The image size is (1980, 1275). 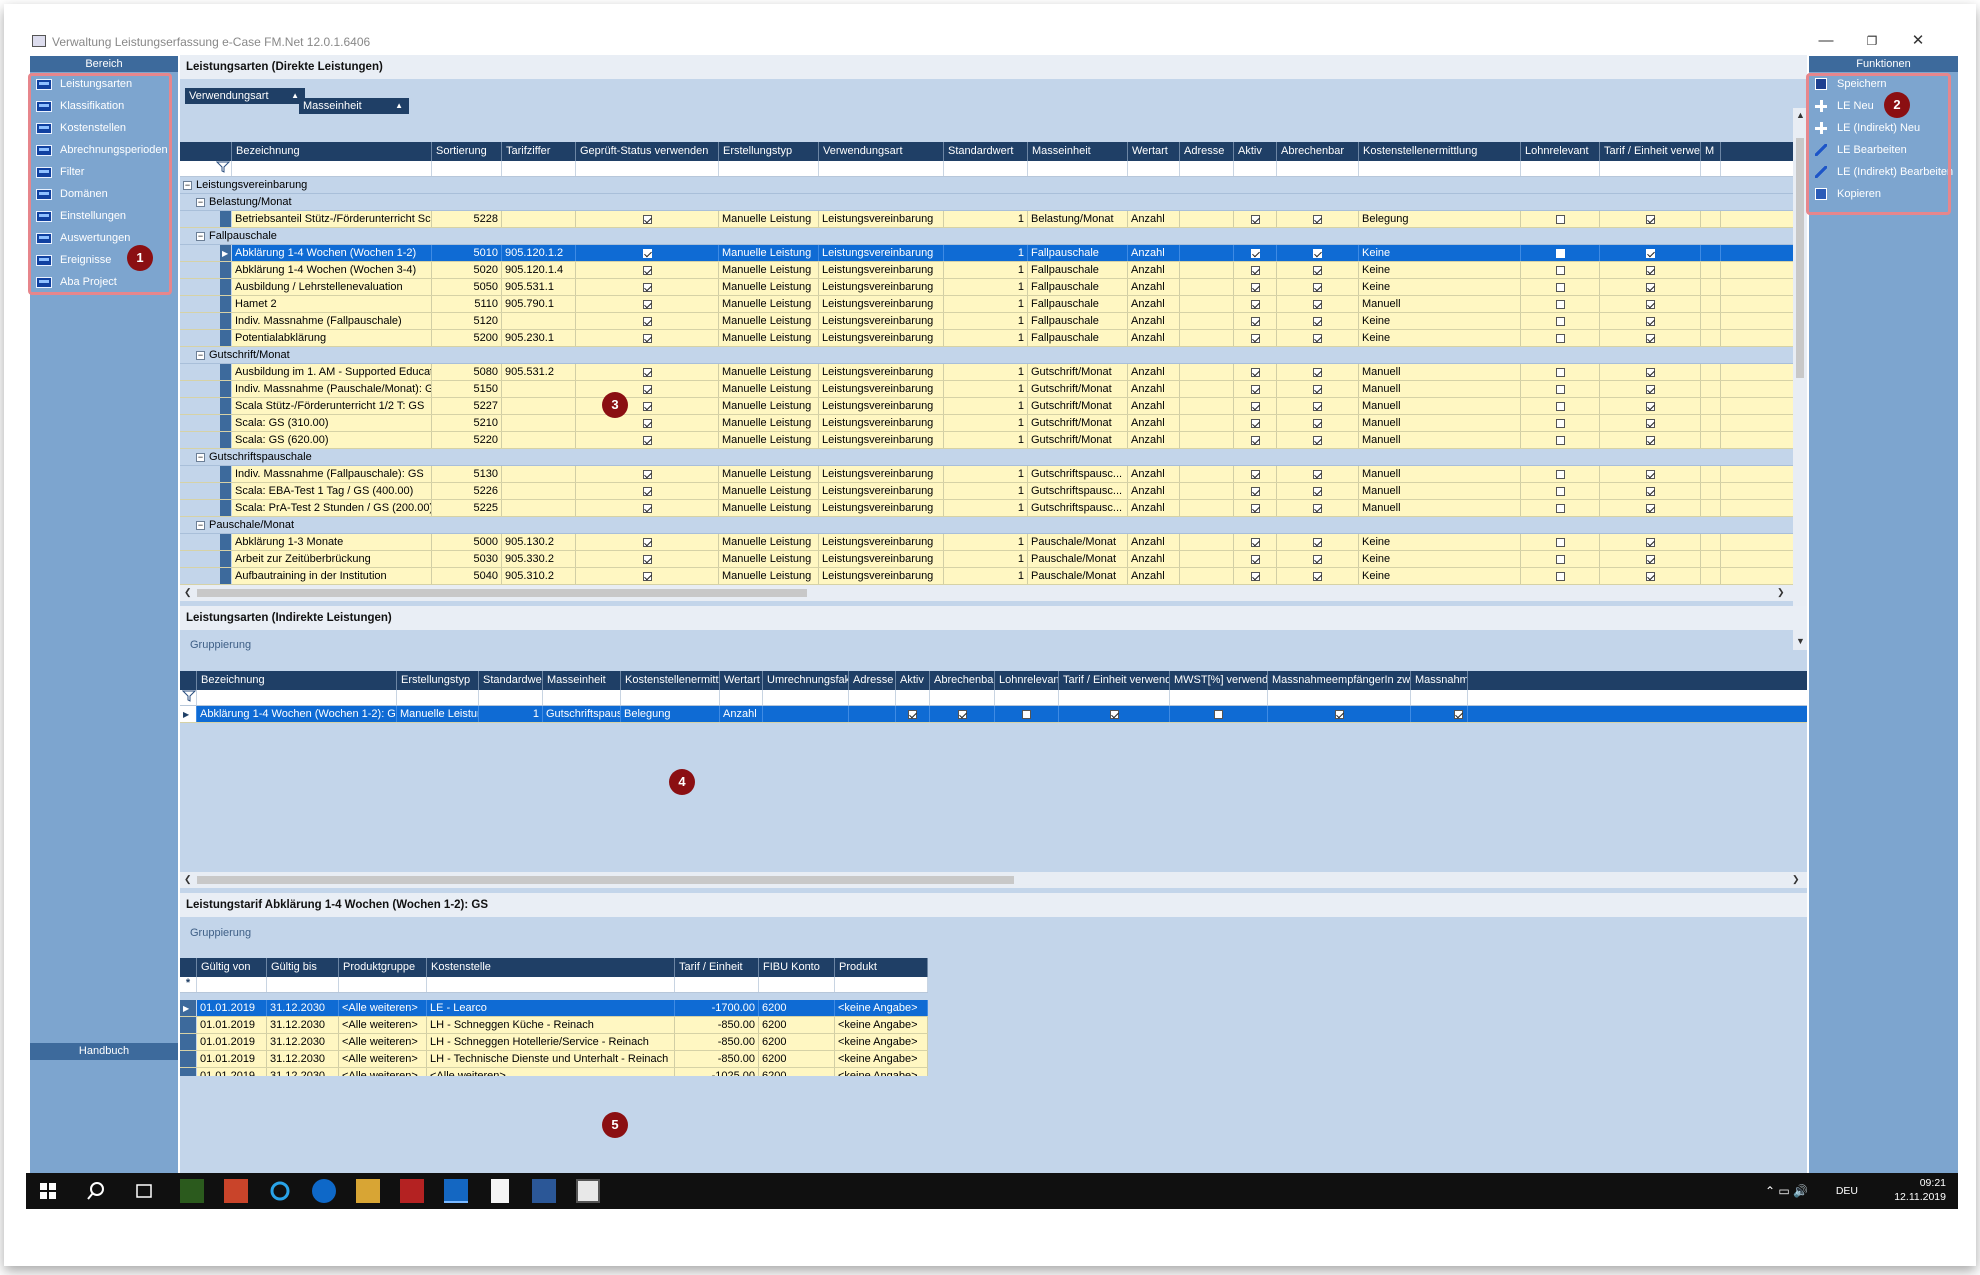 What do you see at coordinates (1078, 542) in the screenshot?
I see `cell: Pauschale/Monat` at bounding box center [1078, 542].